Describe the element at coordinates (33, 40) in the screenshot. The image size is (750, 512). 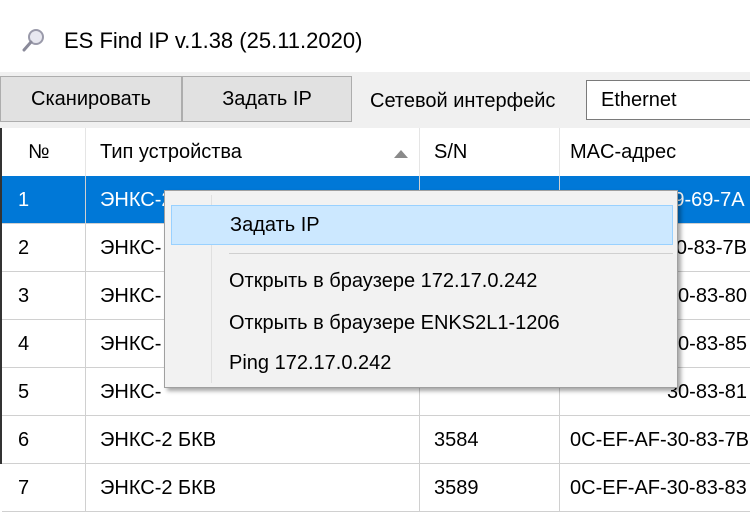
I see `magnifier-icon` at that location.